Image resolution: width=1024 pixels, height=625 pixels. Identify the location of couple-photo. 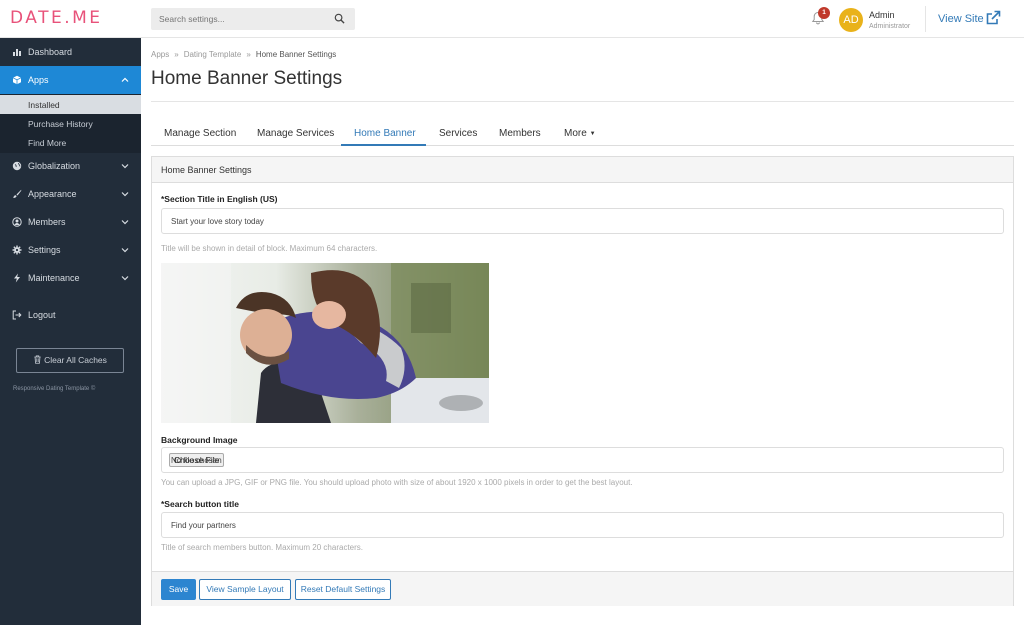
(325, 343).